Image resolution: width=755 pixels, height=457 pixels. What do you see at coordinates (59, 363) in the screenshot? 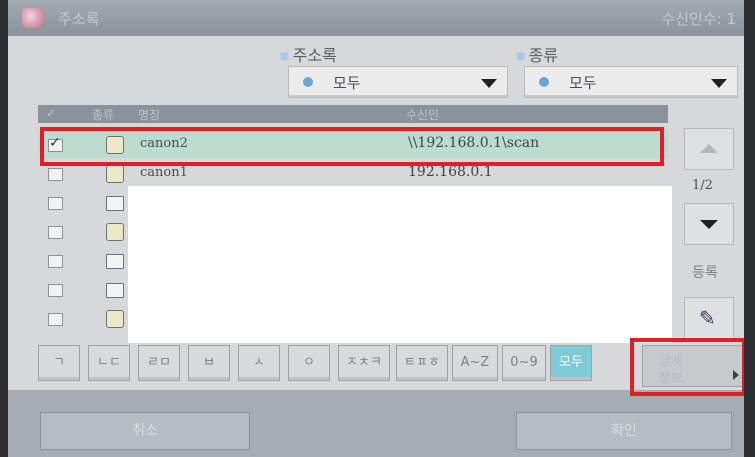
I see `index-button-giyeok: ㄱ` at bounding box center [59, 363].